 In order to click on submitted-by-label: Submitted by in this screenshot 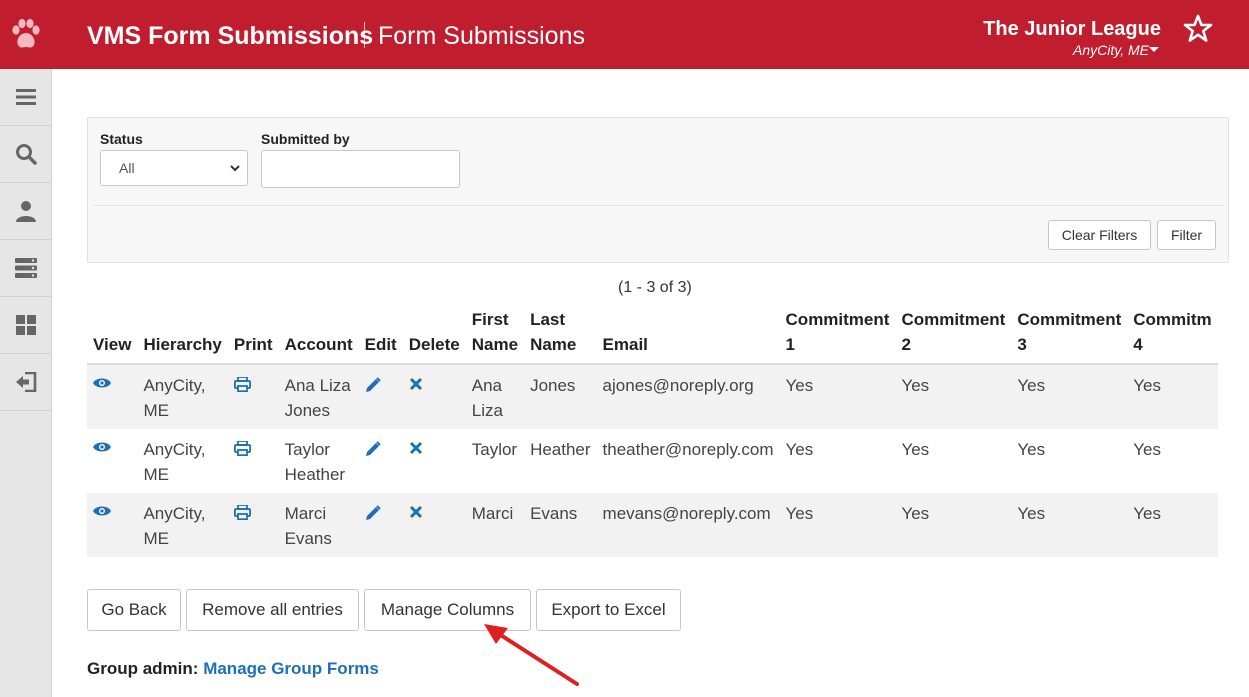, I will do `click(305, 139)`.